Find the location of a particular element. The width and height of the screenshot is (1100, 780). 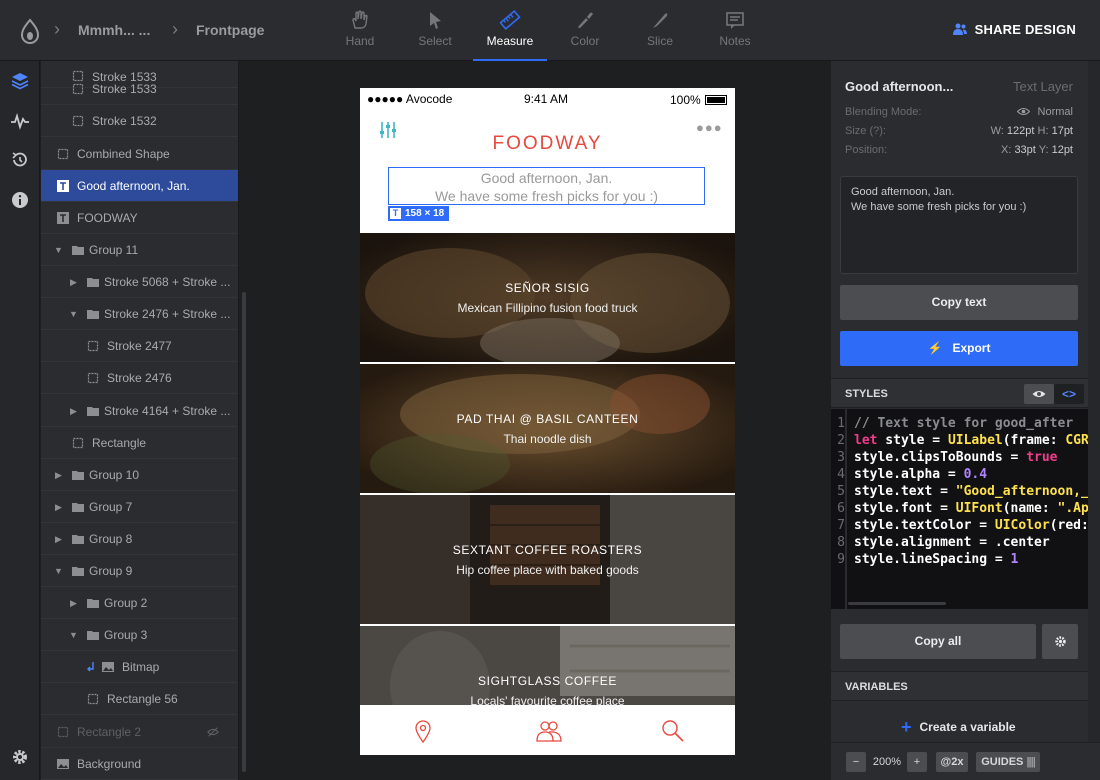

avocode-logo-icon is located at coordinates (30, 31).